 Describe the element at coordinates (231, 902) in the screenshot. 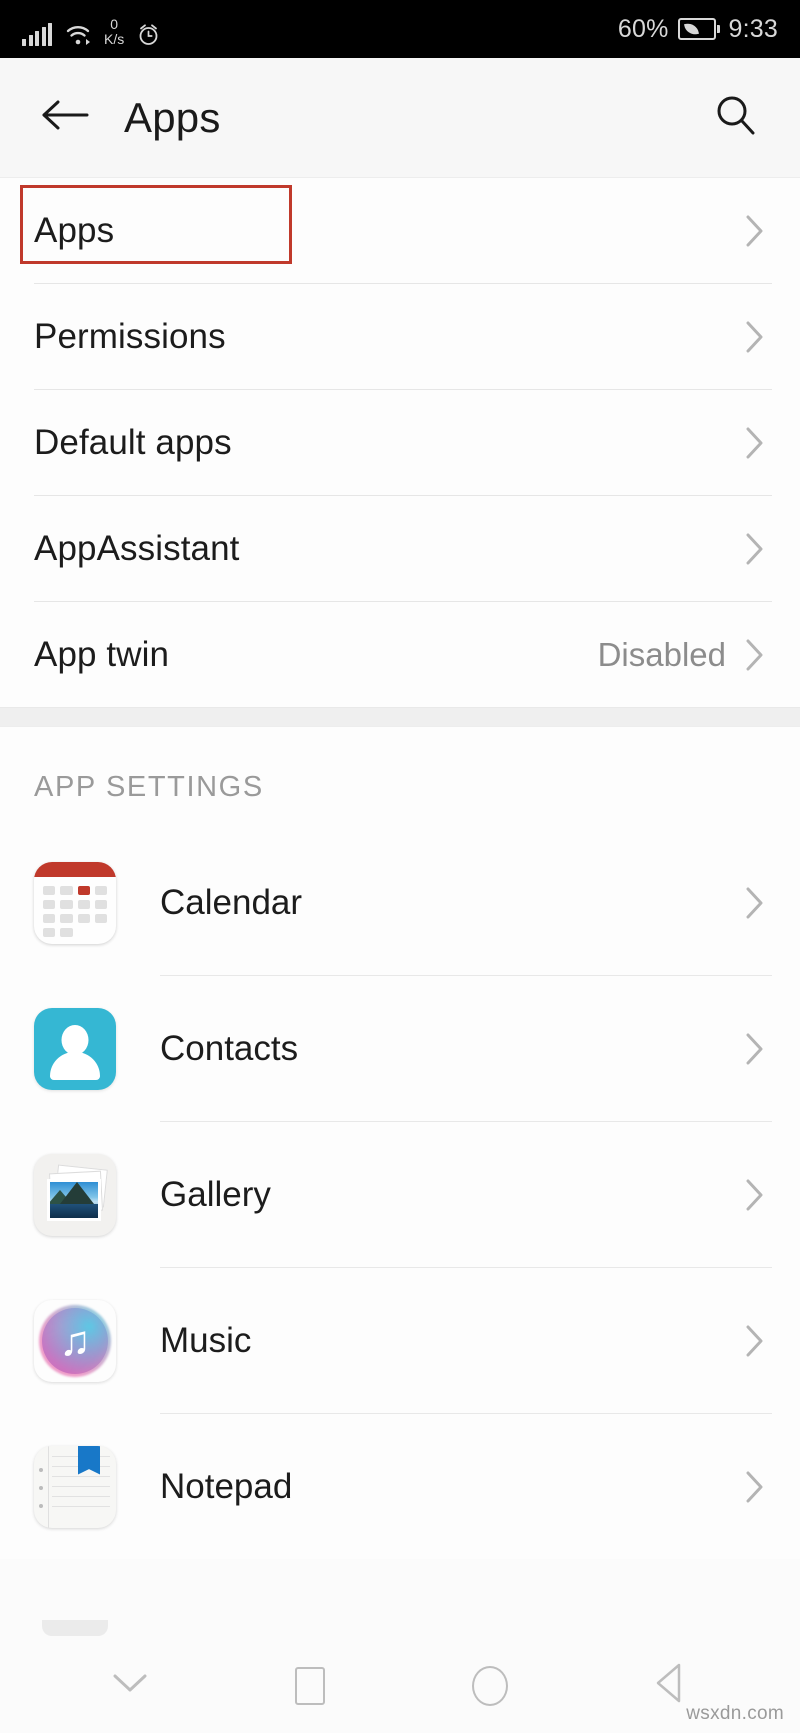

I see `app-item-label: Calendar` at that location.